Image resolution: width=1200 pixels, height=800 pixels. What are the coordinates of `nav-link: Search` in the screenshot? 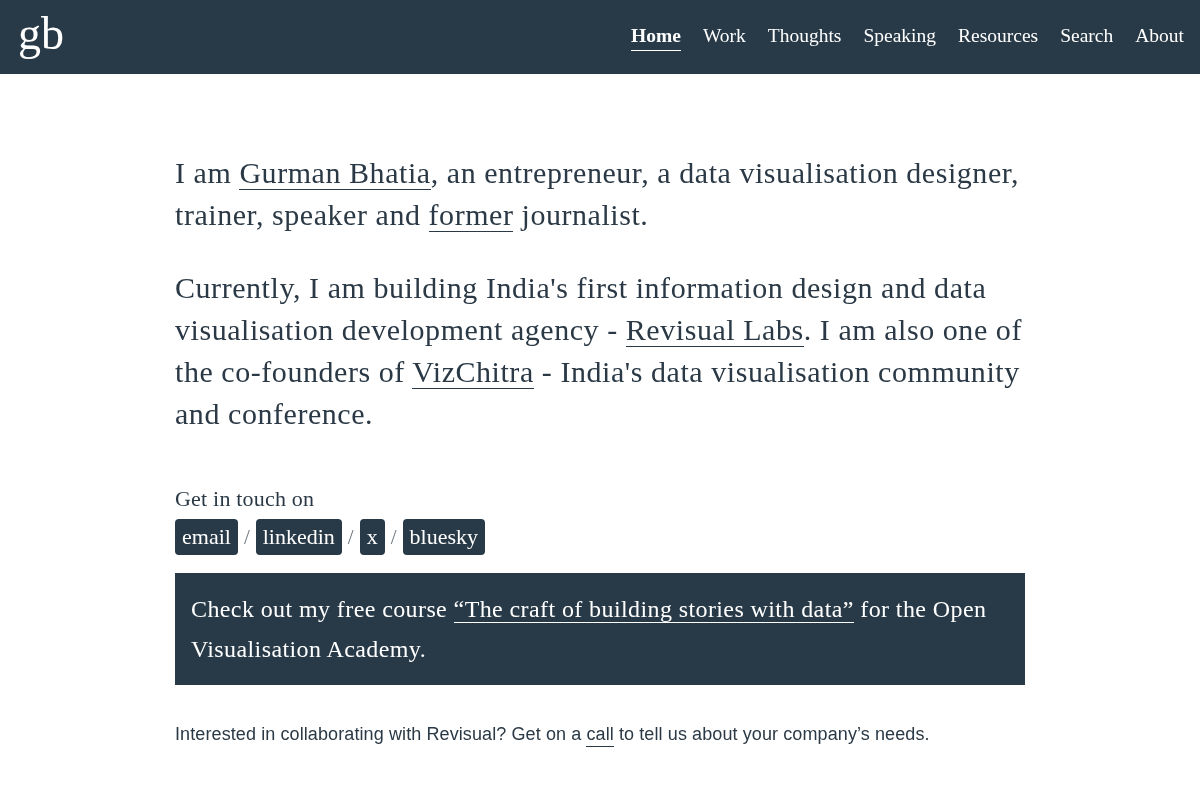 It's located at (1087, 37).